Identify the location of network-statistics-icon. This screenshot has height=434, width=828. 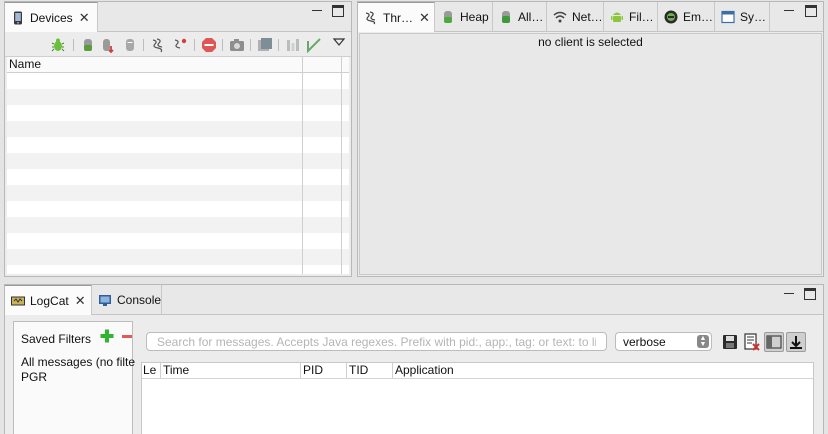
(560, 17).